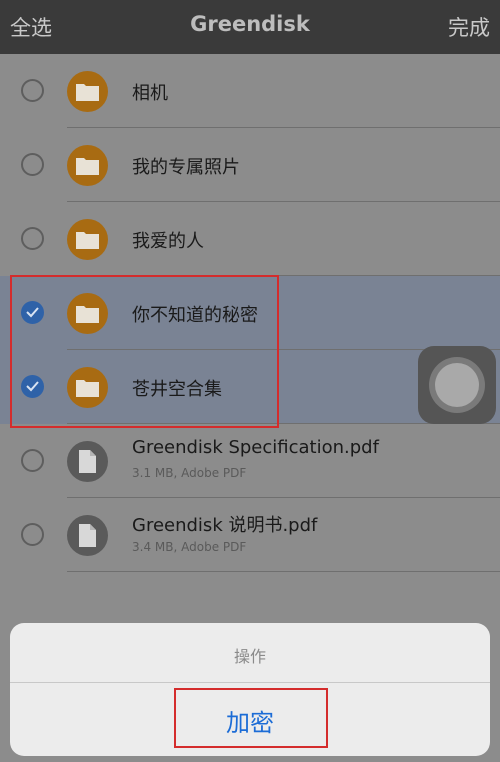  I want to click on assistive-touch-button, so click(457, 385).